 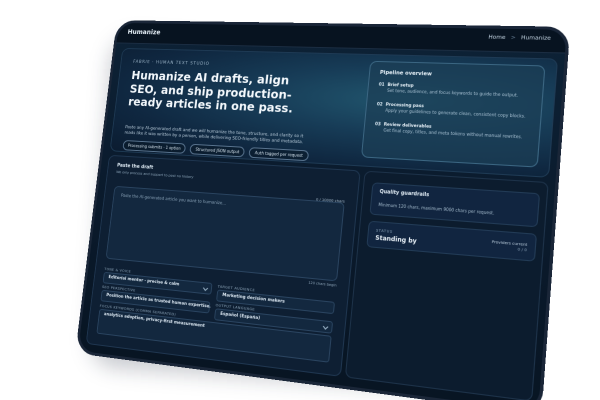 What do you see at coordinates (497, 38) in the screenshot?
I see `breadcrumb-home: Home` at bounding box center [497, 38].